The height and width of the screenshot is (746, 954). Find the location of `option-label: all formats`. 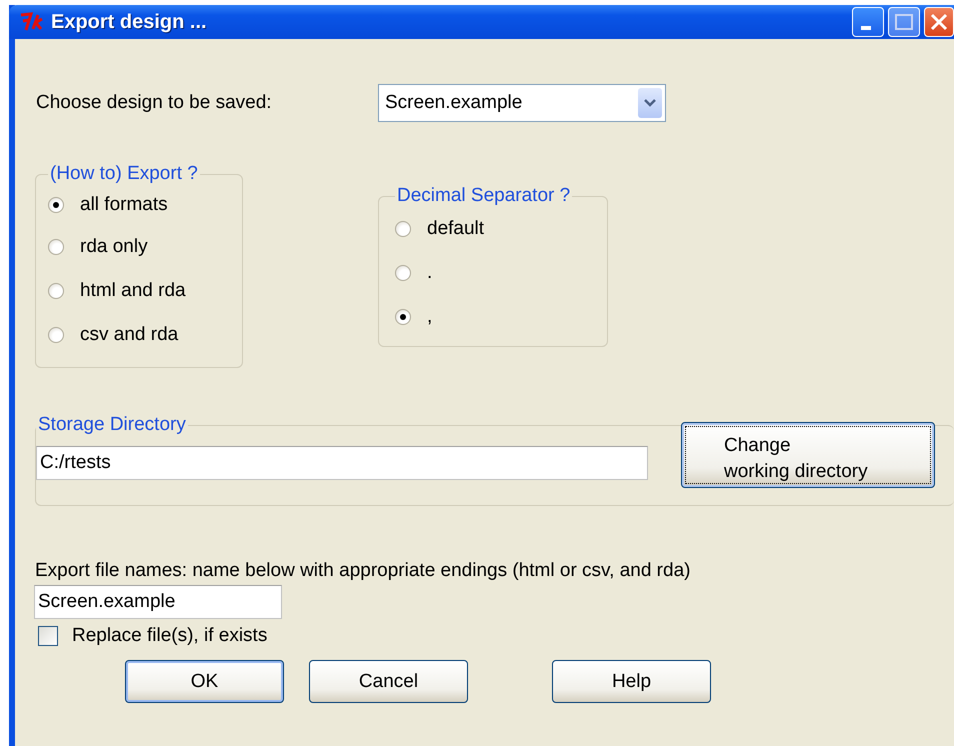

option-label: all formats is located at coordinates (124, 205).